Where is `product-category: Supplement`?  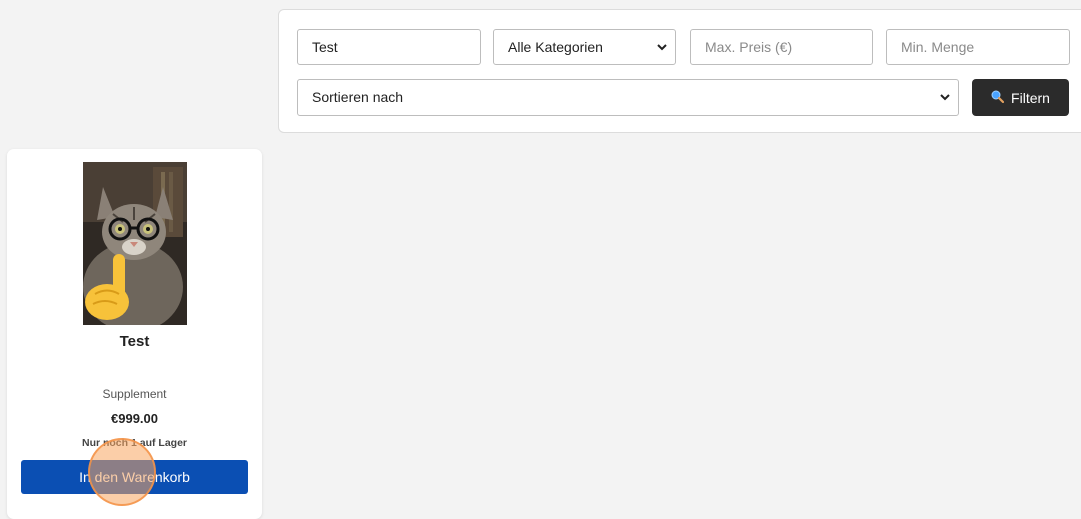 product-category: Supplement is located at coordinates (134, 394).